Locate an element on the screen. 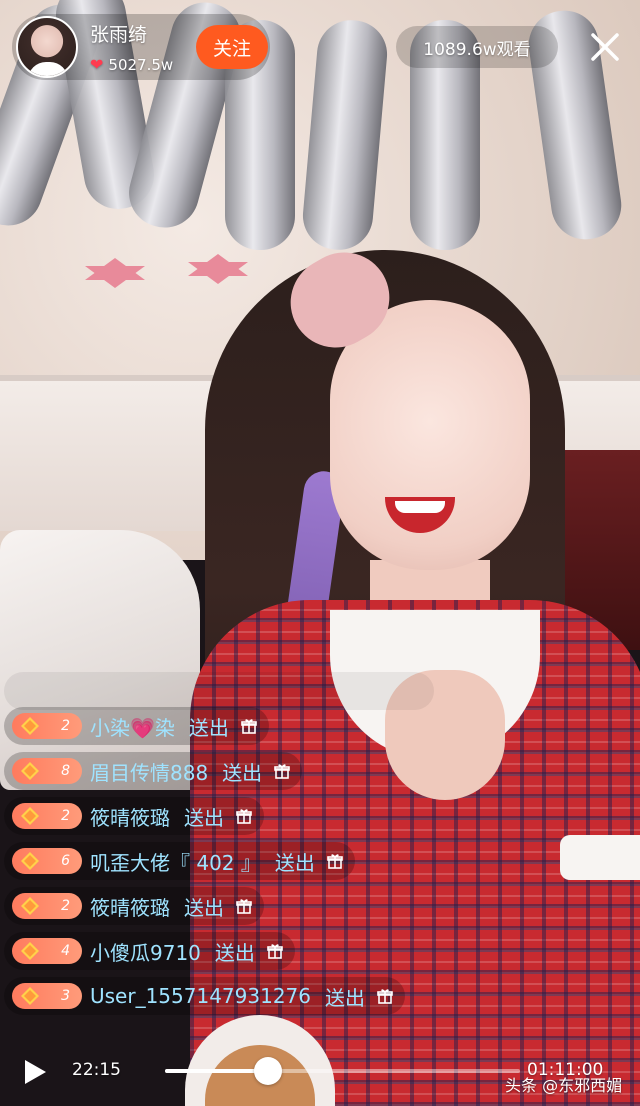 This screenshot has height=1106, width=640. gift-feed-row: 4 小傻瓜9710 送出 is located at coordinates (149, 951).